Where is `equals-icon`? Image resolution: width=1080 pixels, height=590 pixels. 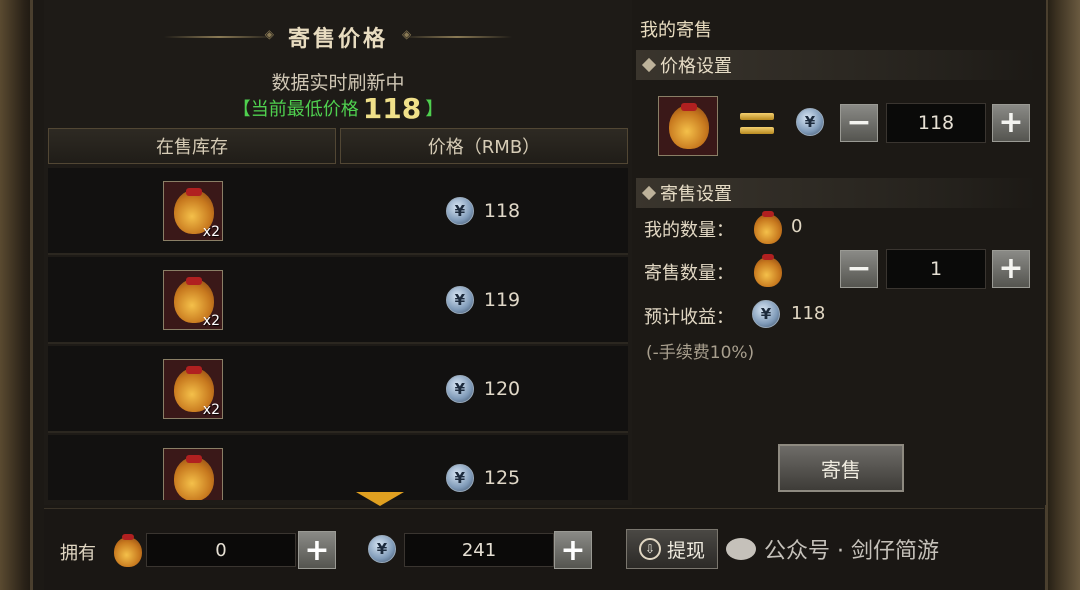 equals-icon is located at coordinates (757, 126).